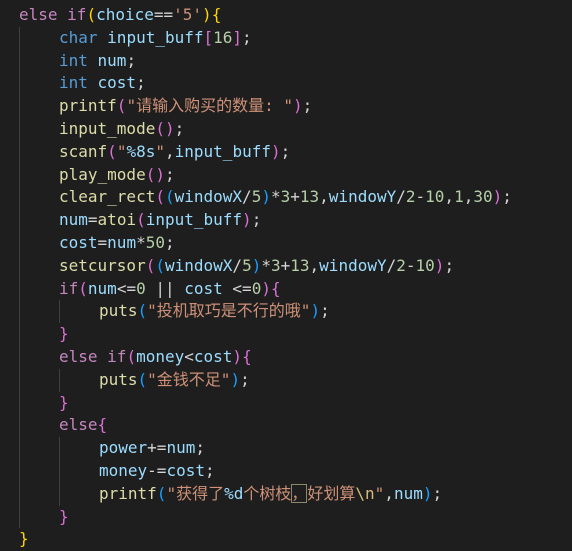 The height and width of the screenshot is (551, 572). Describe the element at coordinates (160, 356) in the screenshot. I see `code-token: money` at that location.